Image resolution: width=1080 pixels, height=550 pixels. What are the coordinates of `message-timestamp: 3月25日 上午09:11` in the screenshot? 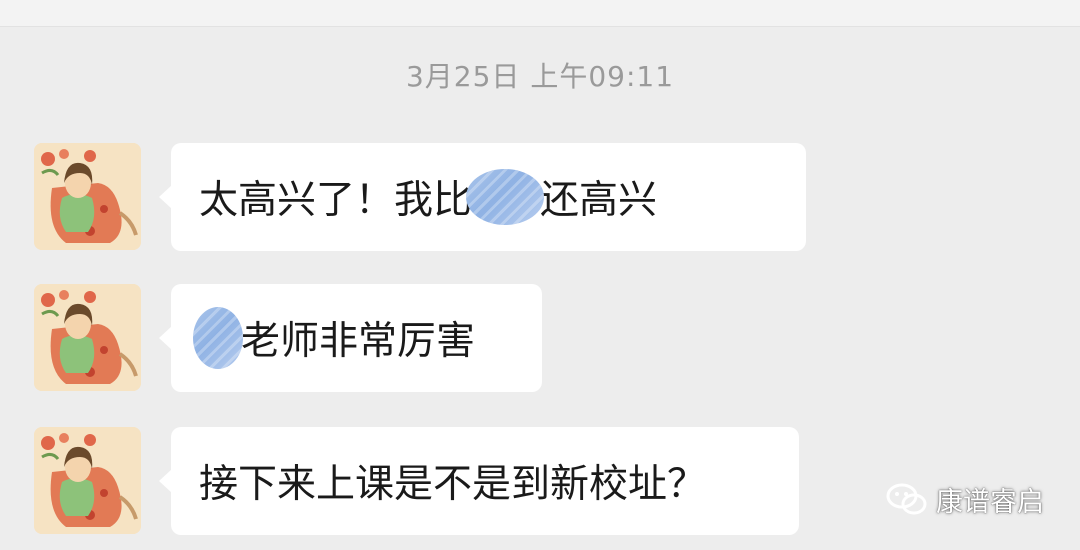 It's located at (540, 76).